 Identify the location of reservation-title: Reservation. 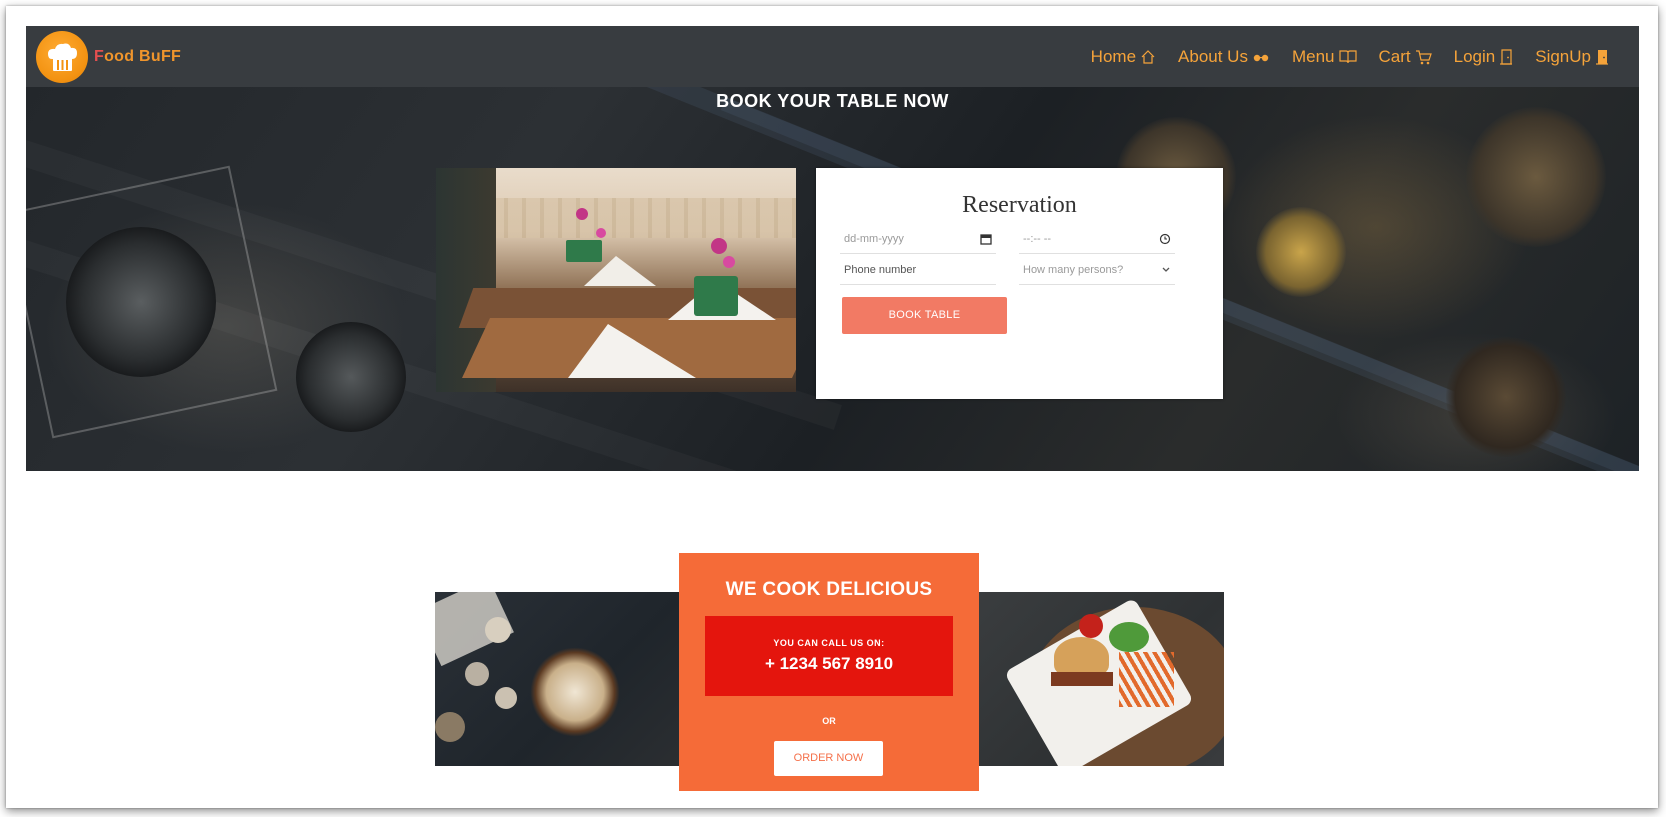
(1019, 205).